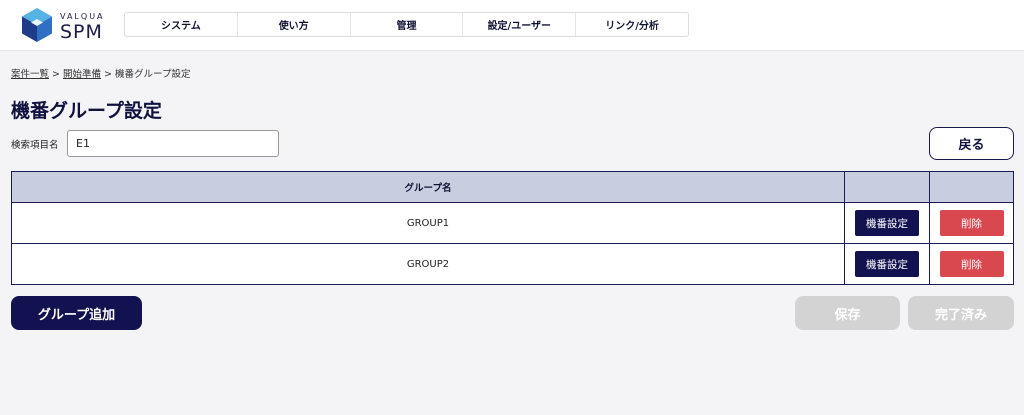 The height and width of the screenshot is (415, 1024). I want to click on back-button: 戻る, so click(971, 143).